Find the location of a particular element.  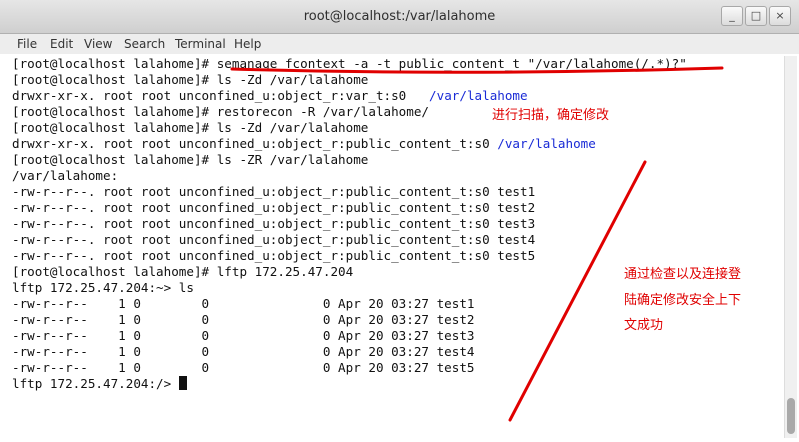

annotation-check-line2: 陆确定修改安全上下 is located at coordinates (683, 300).